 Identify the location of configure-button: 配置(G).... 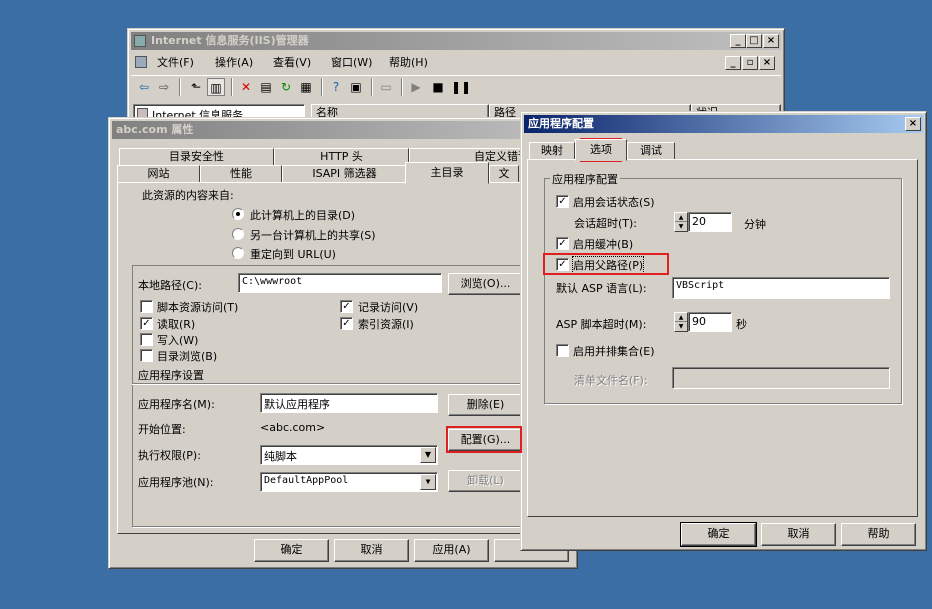
(485, 440).